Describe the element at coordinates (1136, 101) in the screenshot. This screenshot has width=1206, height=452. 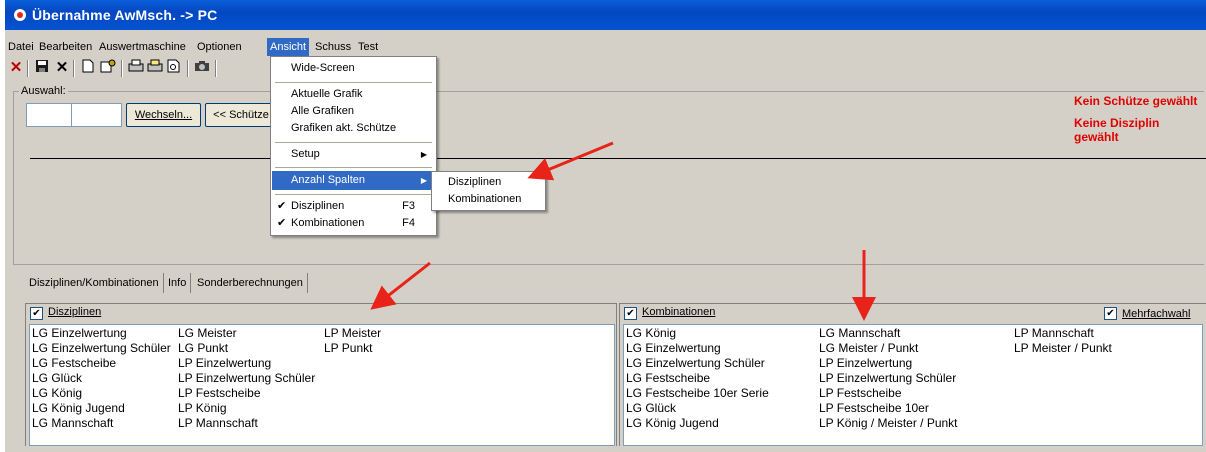
I see `no-shooter-status: Kein Schütze gewählt` at that location.